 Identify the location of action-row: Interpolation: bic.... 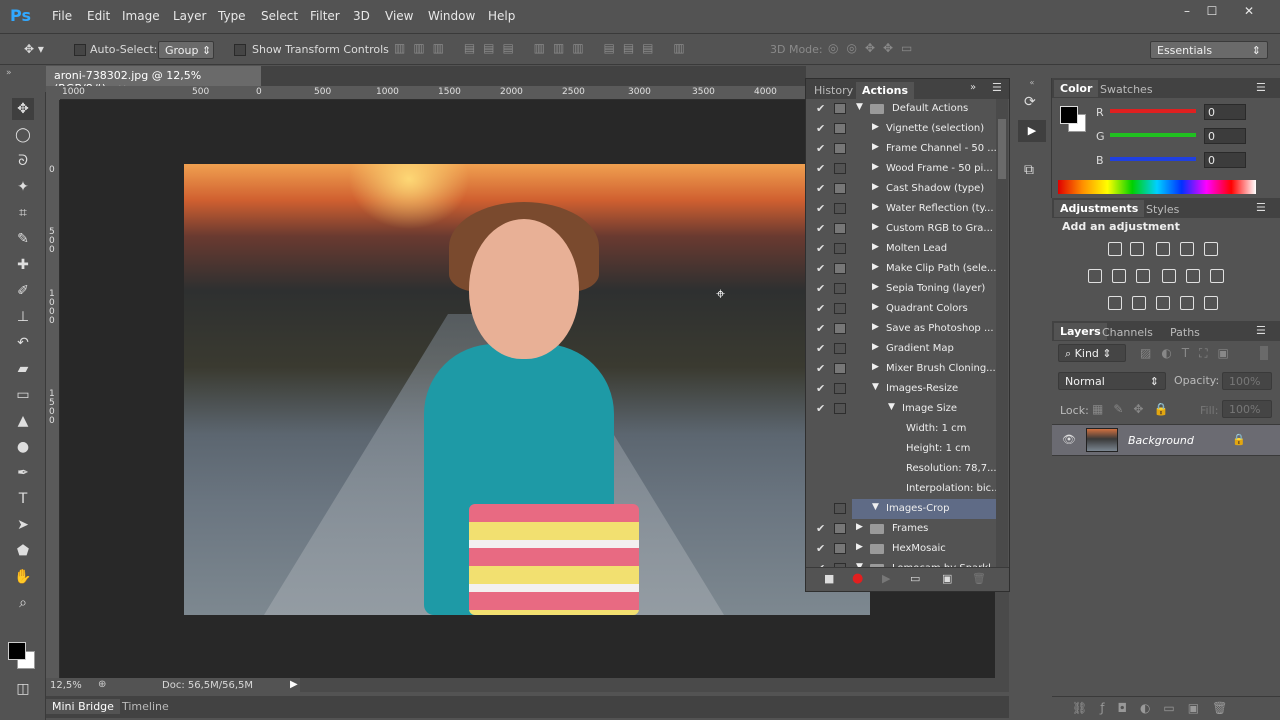
(901, 489).